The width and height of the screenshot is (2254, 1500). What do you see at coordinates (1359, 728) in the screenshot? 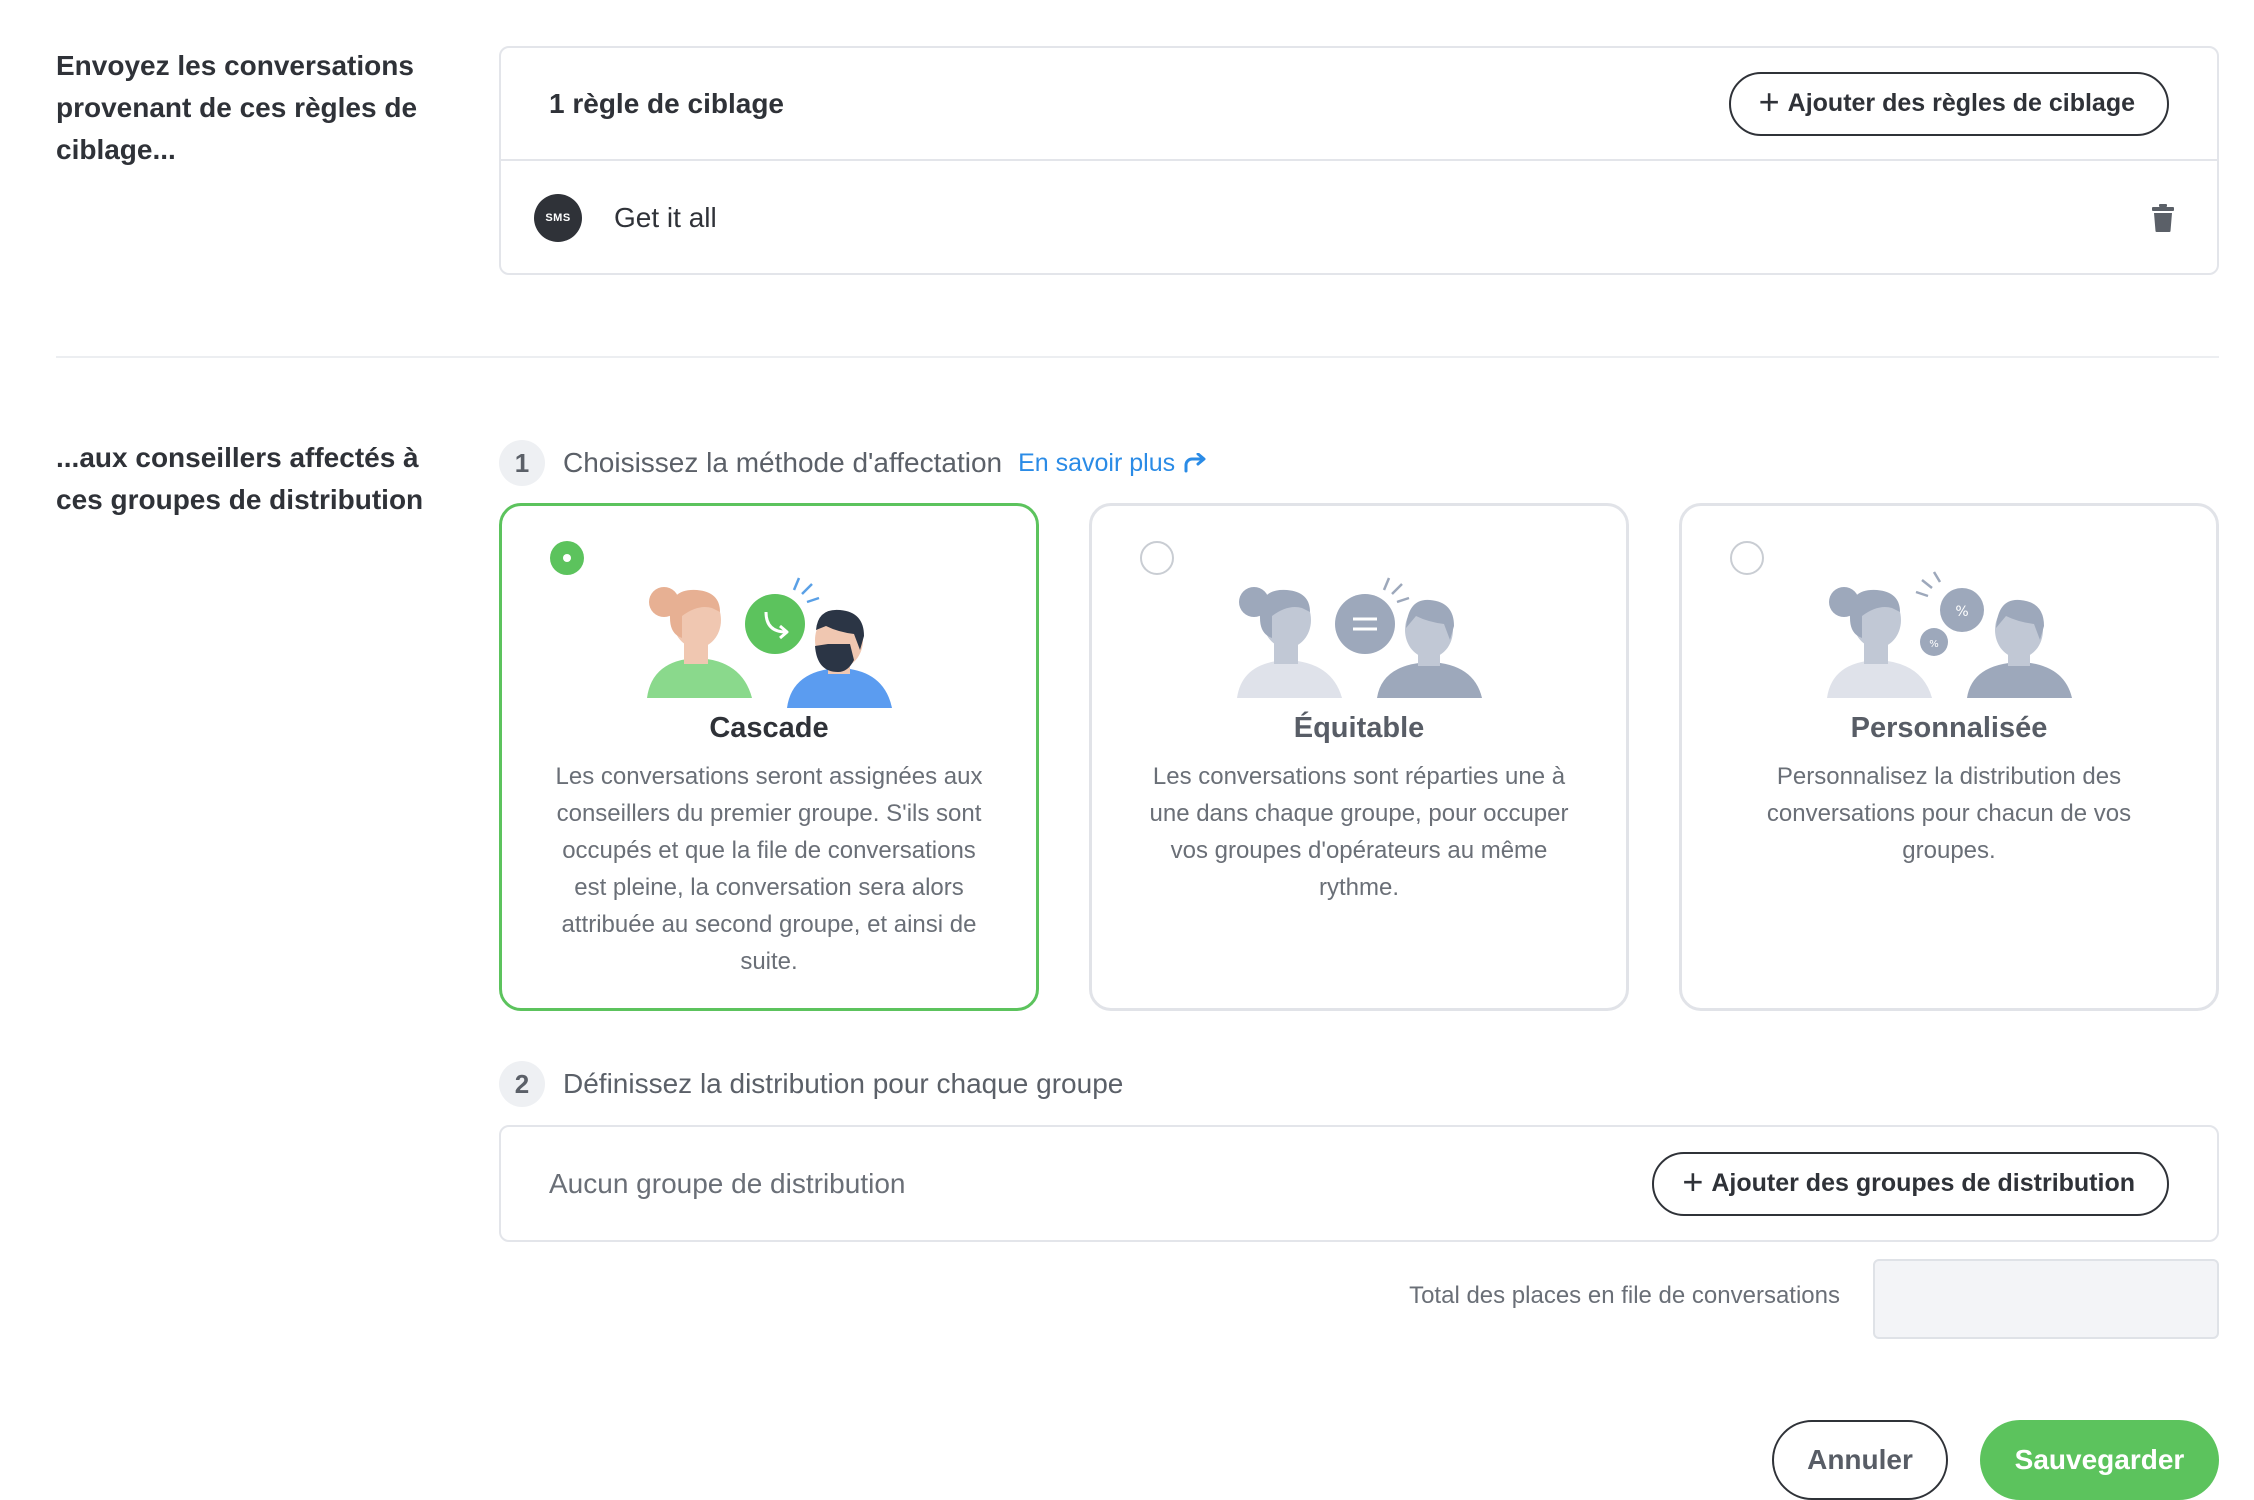
I see `method-title: Équitable` at bounding box center [1359, 728].